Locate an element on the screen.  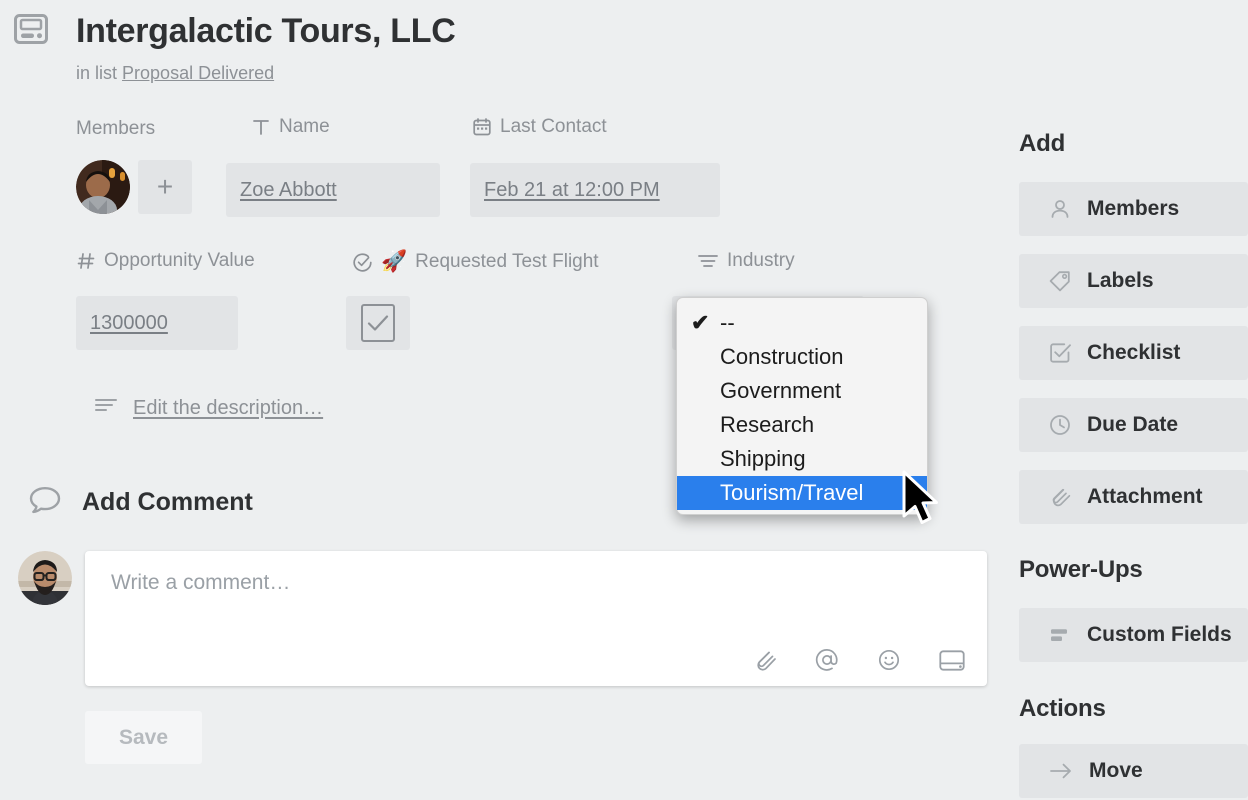
sidebar-item-move: Move is located at coordinates (1133, 771).